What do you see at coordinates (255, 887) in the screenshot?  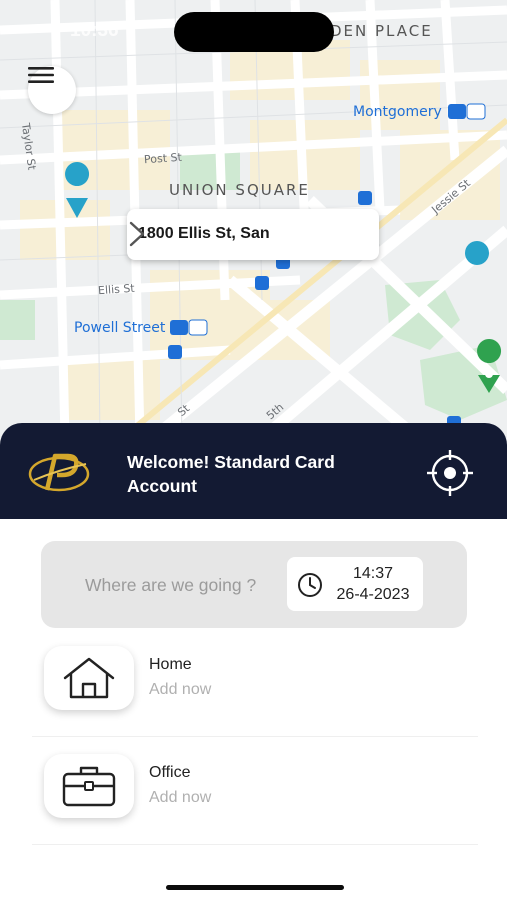 I see `home-indicator` at bounding box center [255, 887].